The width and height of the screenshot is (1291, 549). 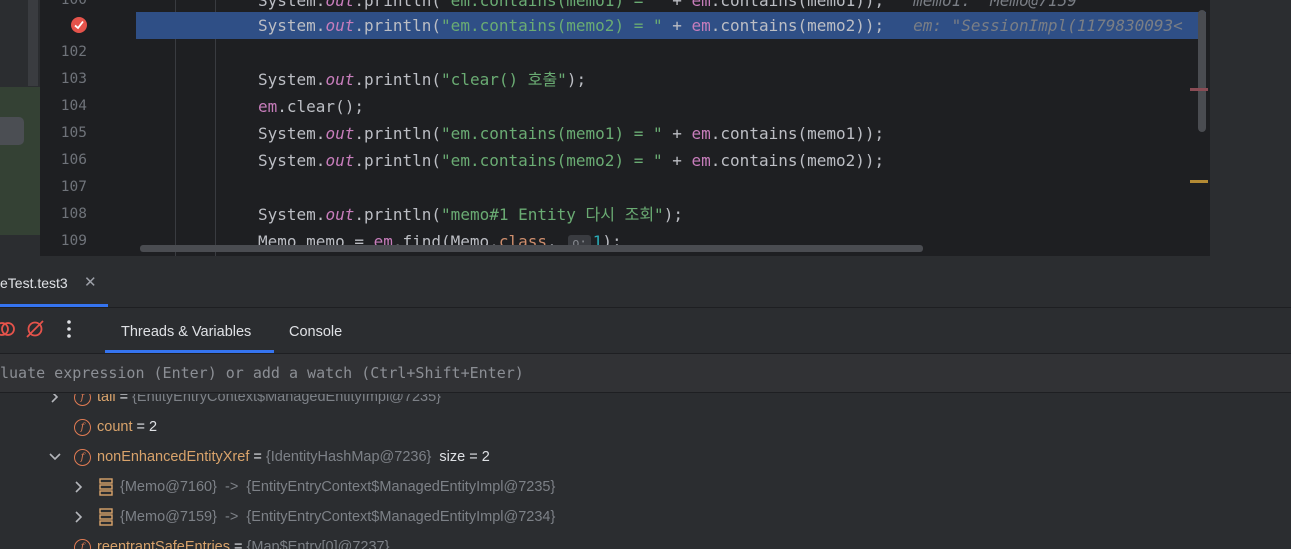 What do you see at coordinates (315, 332) in the screenshot?
I see `tab-console: Console` at bounding box center [315, 332].